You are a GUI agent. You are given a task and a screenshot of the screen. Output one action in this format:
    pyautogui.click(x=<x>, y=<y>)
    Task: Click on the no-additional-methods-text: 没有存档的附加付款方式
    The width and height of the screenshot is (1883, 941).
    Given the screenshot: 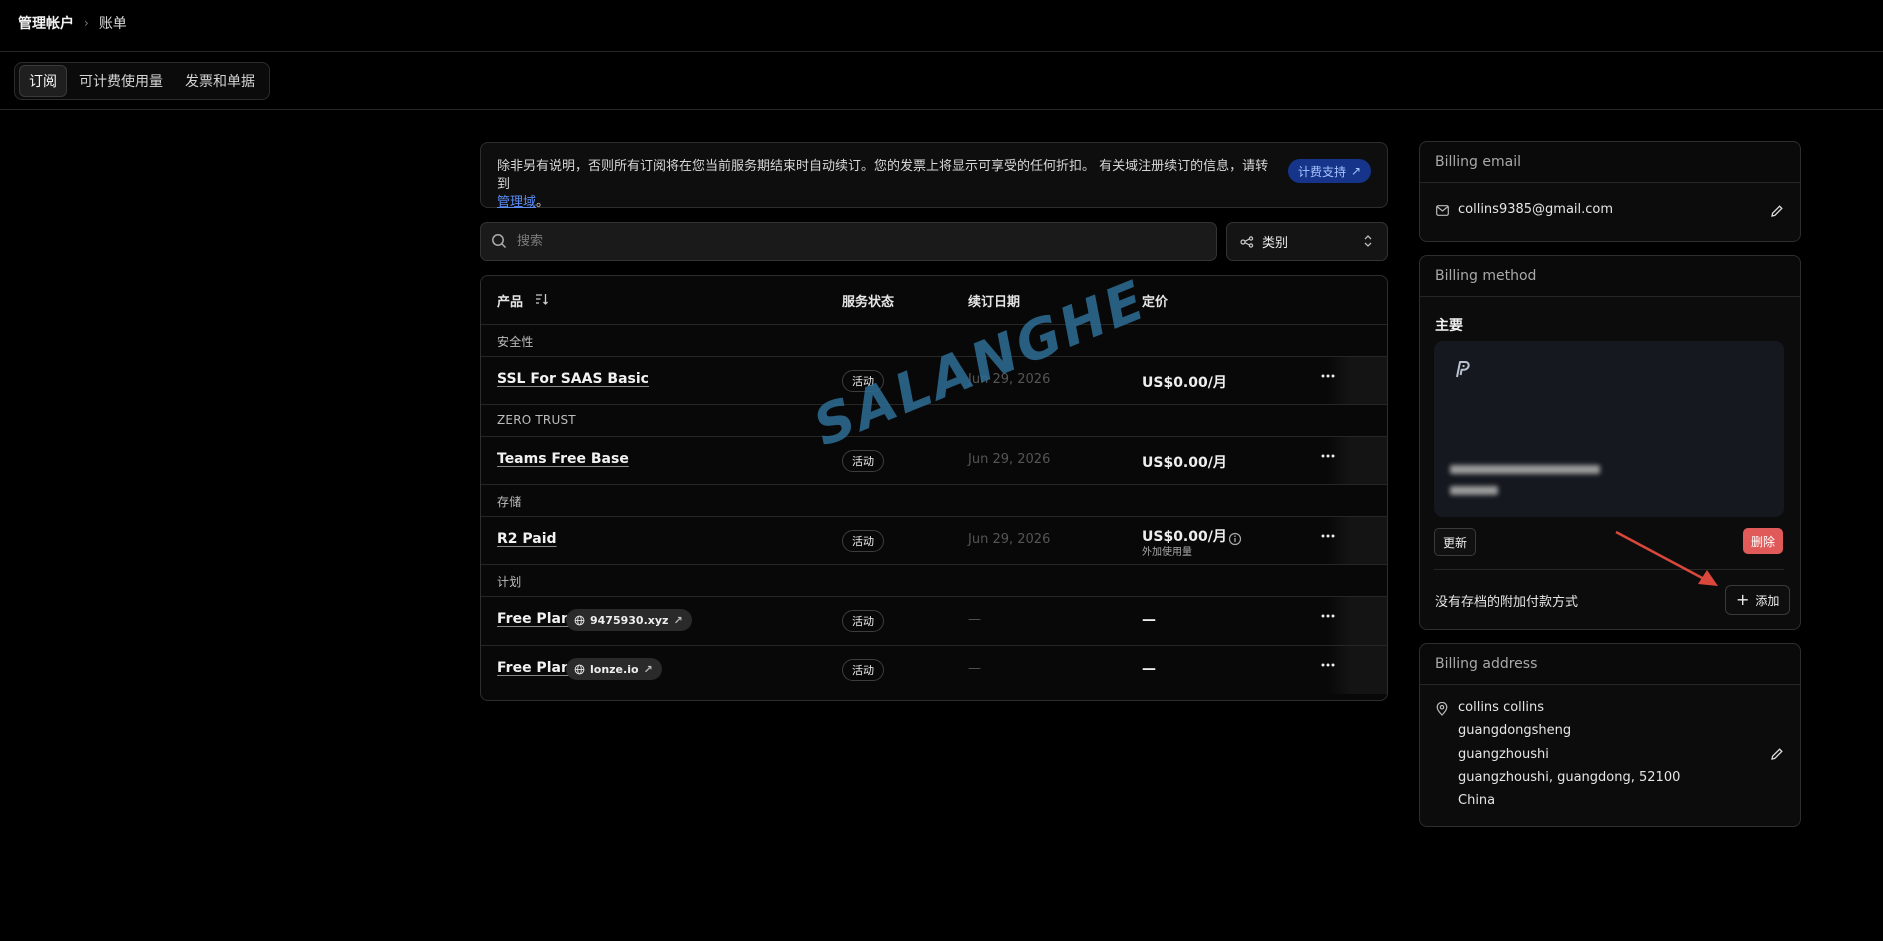 What is the action you would take?
    pyautogui.click(x=1507, y=602)
    